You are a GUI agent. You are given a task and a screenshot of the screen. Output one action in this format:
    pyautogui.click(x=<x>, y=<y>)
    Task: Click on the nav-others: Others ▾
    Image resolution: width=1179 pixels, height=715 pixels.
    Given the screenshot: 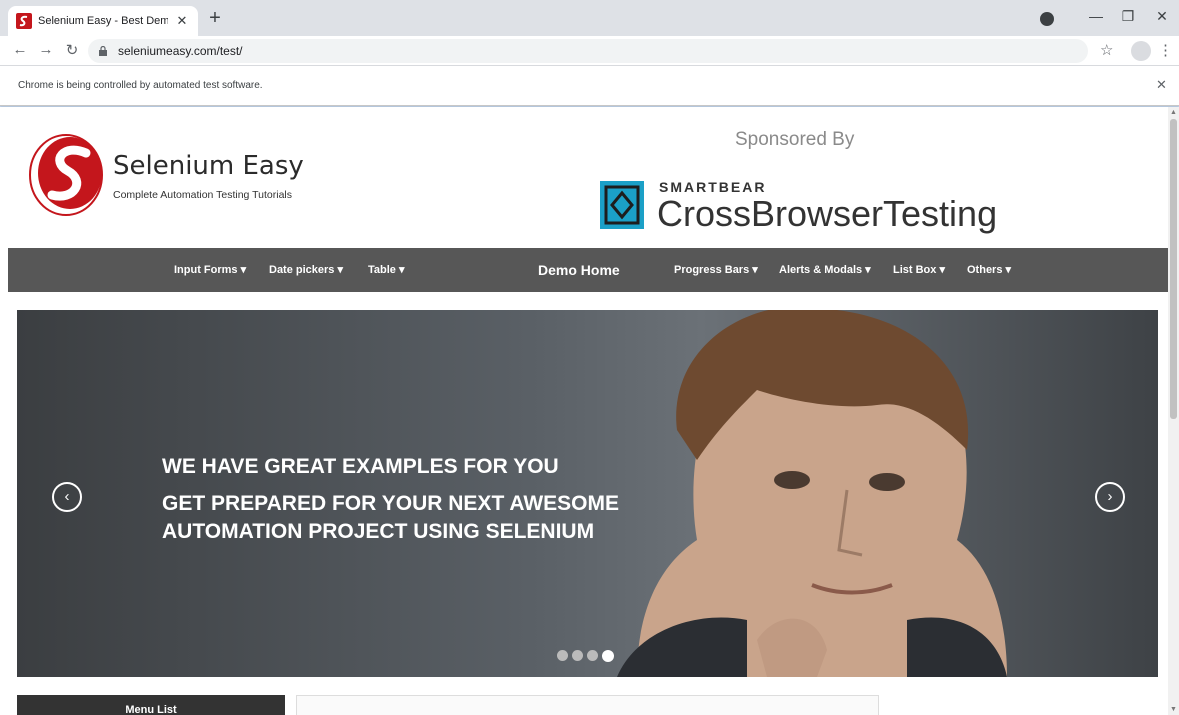 What is the action you would take?
    pyautogui.click(x=989, y=270)
    